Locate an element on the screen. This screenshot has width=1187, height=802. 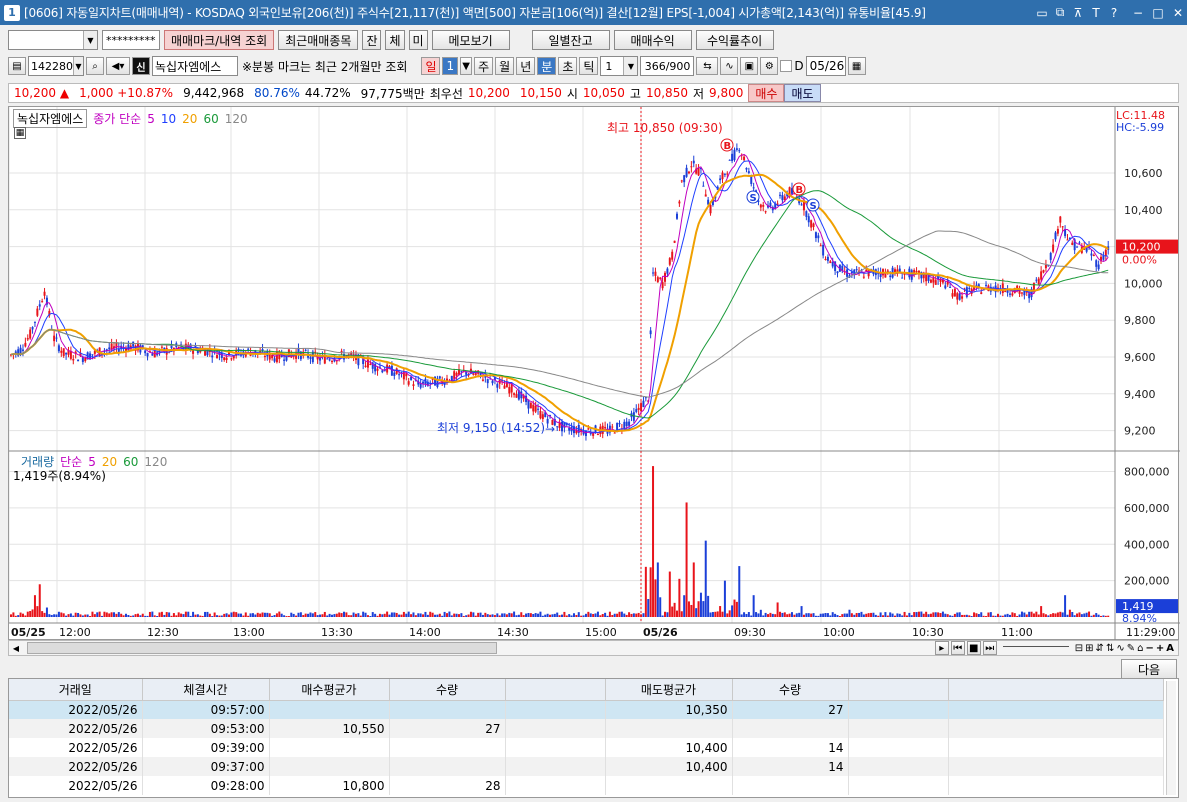
sell-button: 매도 is located at coordinates (802, 93).